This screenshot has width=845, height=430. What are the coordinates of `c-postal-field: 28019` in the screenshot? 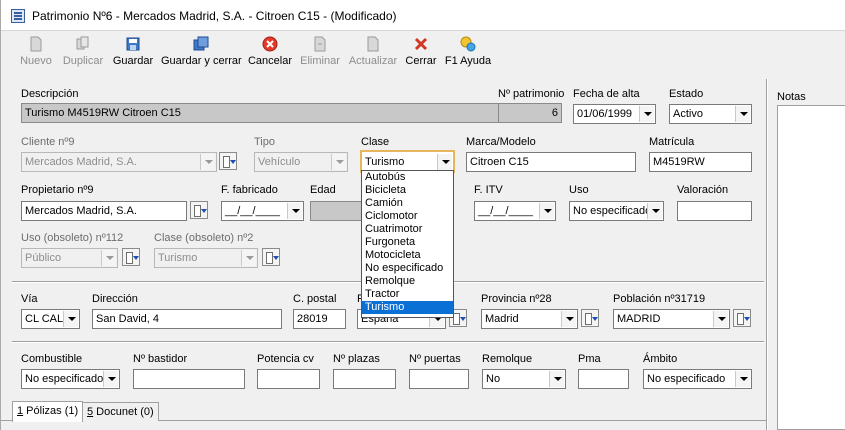 It's located at (319, 319).